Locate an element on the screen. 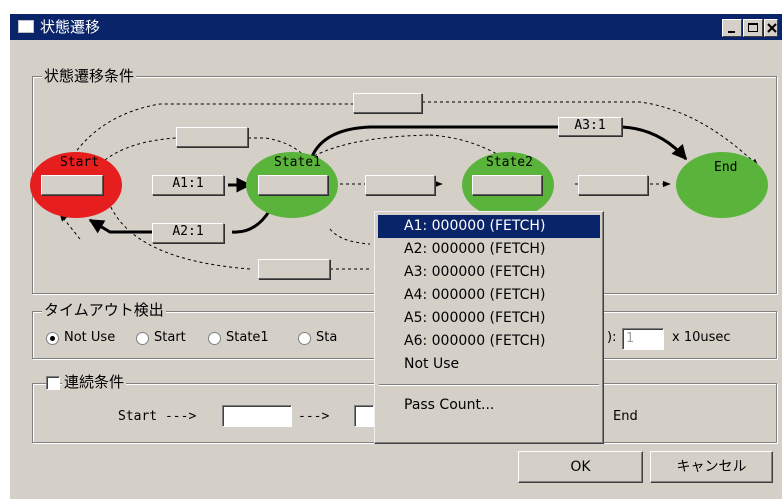 The width and height of the screenshot is (782, 499). sequence-start-label: Start ---> is located at coordinates (157, 416).